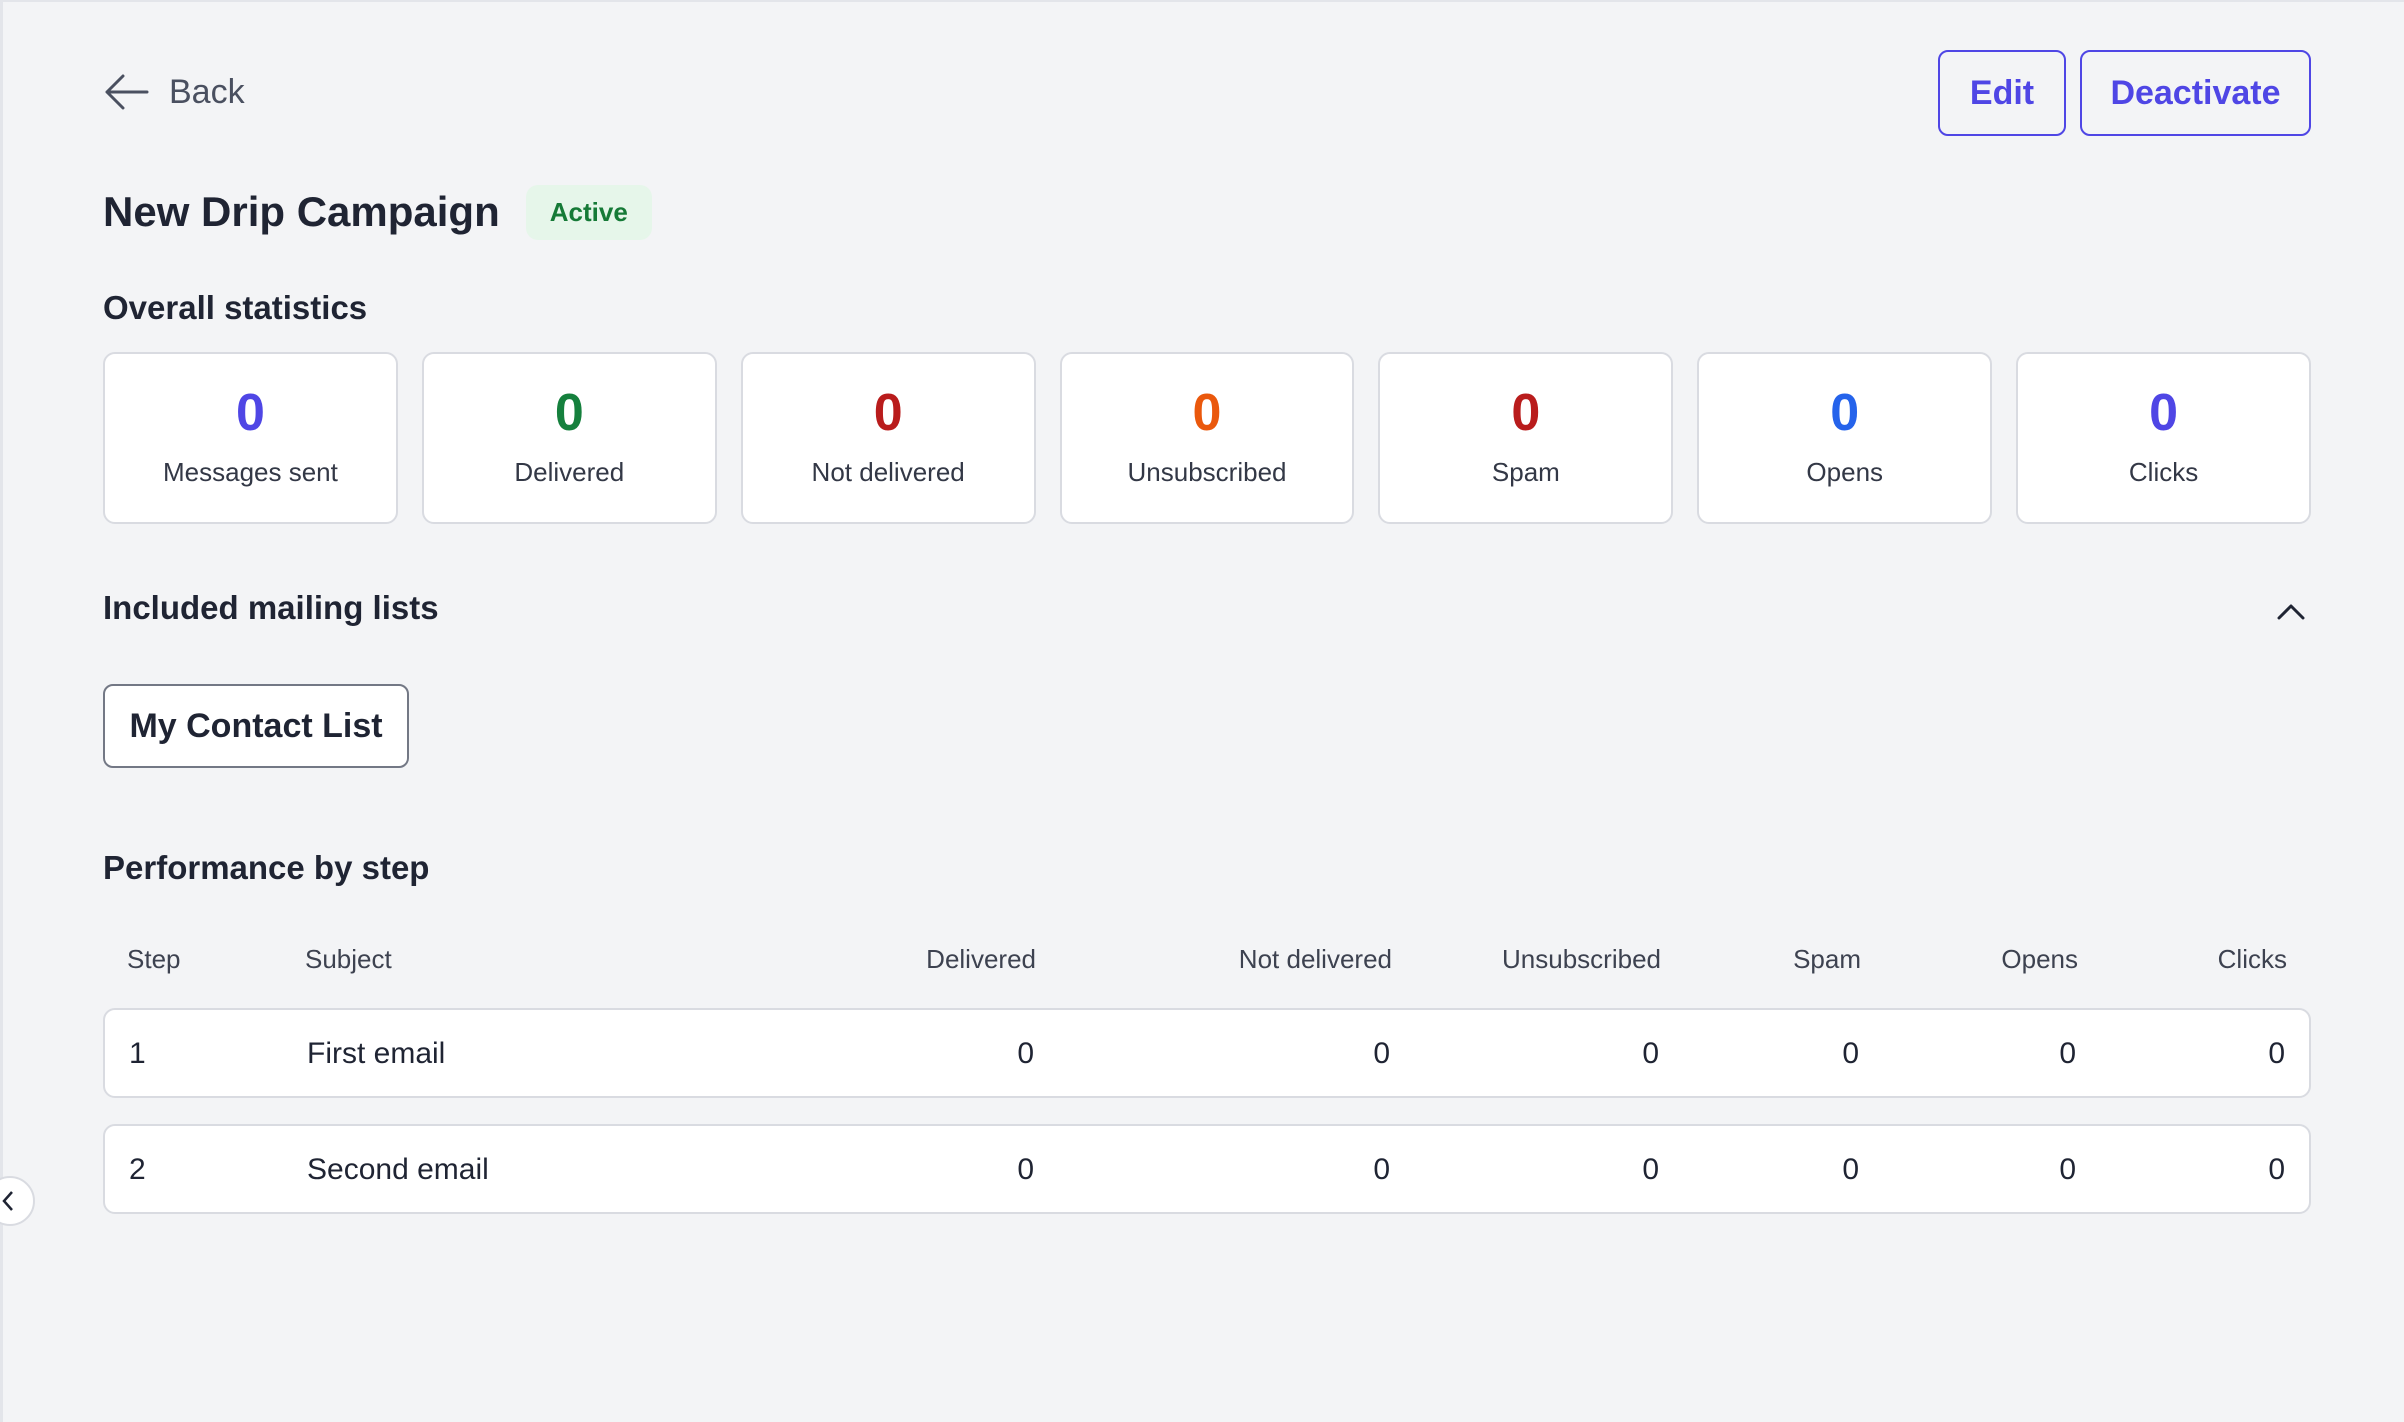  What do you see at coordinates (1827, 959) in the screenshot?
I see `column-header-spam: Spam` at bounding box center [1827, 959].